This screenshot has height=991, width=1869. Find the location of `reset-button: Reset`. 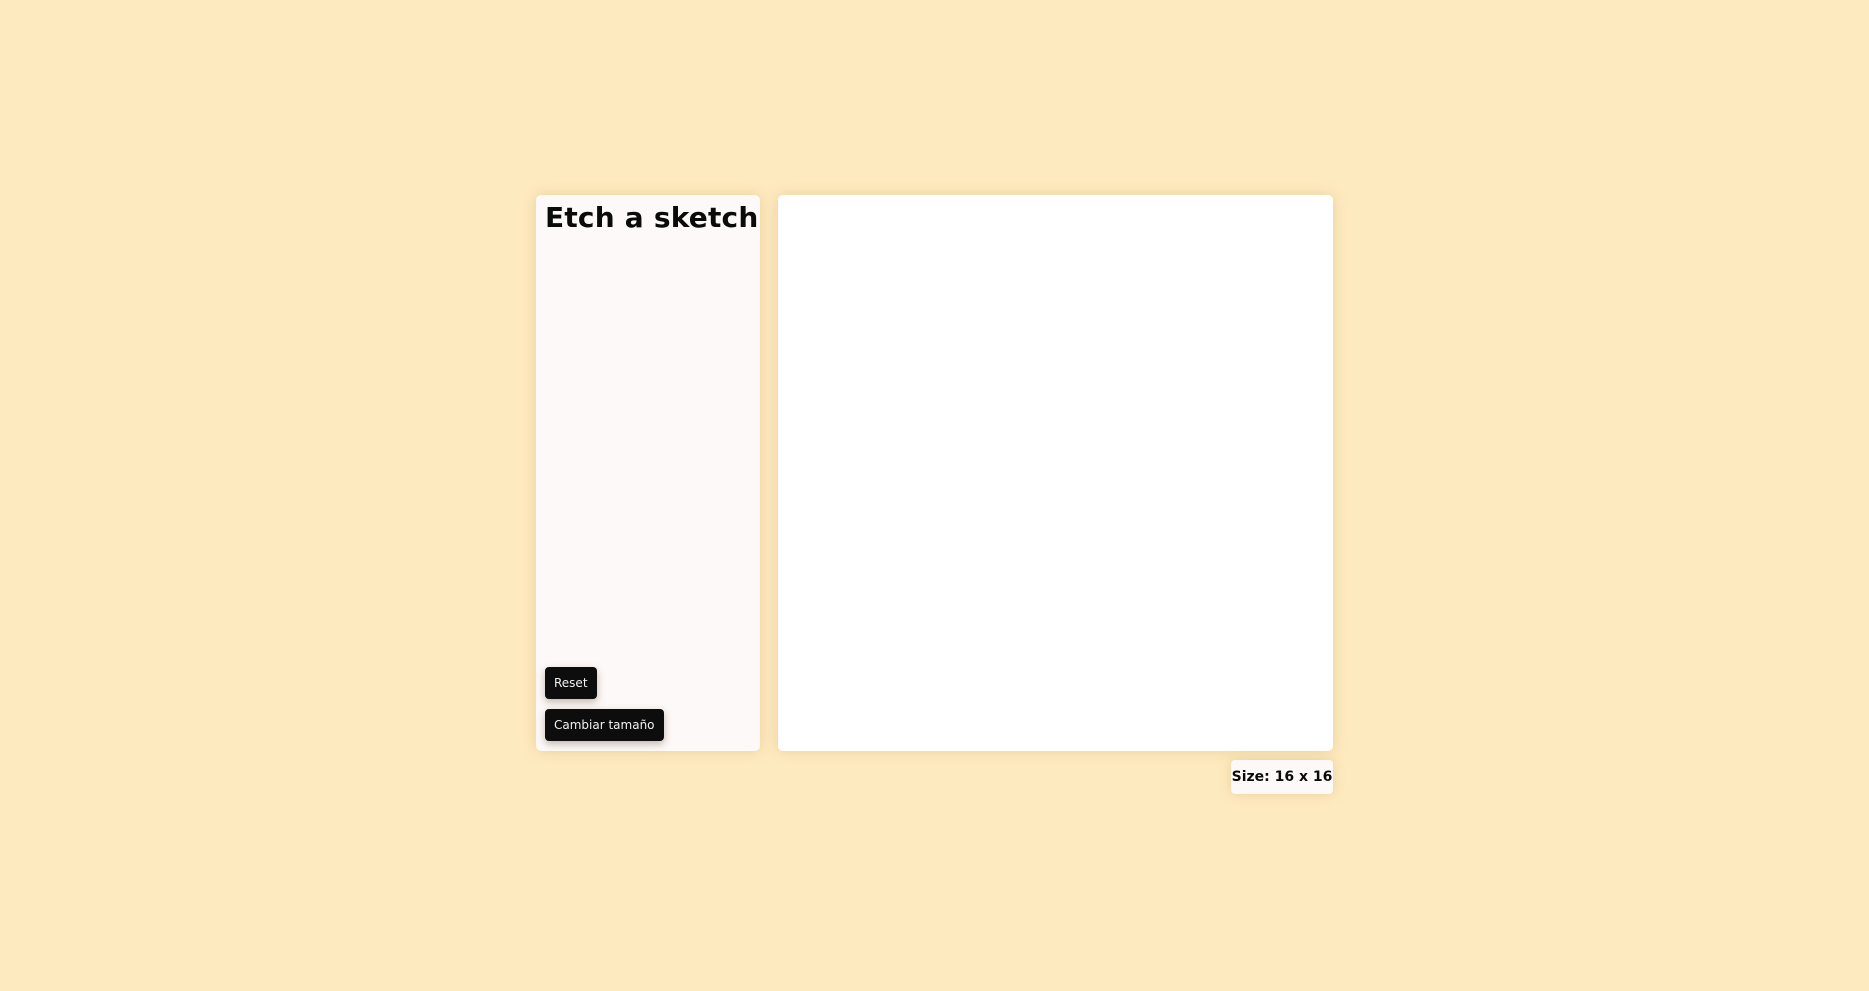

reset-button: Reset is located at coordinates (571, 683).